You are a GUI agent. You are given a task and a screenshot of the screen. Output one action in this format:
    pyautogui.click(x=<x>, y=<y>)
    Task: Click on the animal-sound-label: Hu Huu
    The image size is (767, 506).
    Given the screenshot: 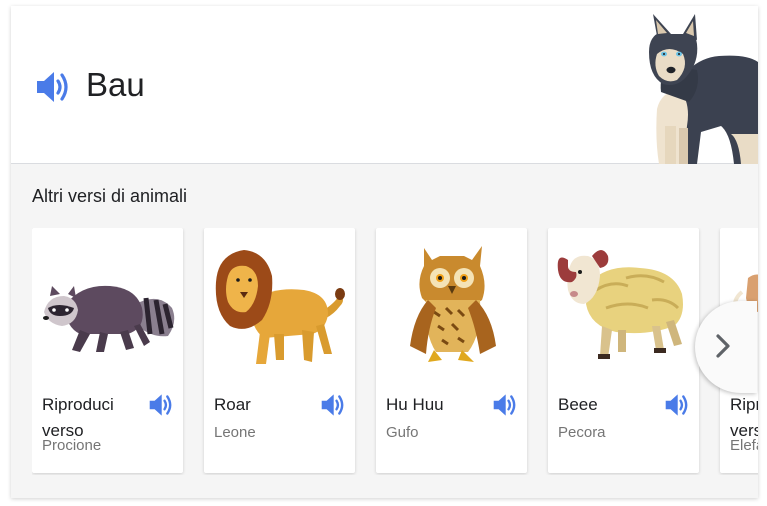 What is the action you would take?
    pyautogui.click(x=415, y=404)
    